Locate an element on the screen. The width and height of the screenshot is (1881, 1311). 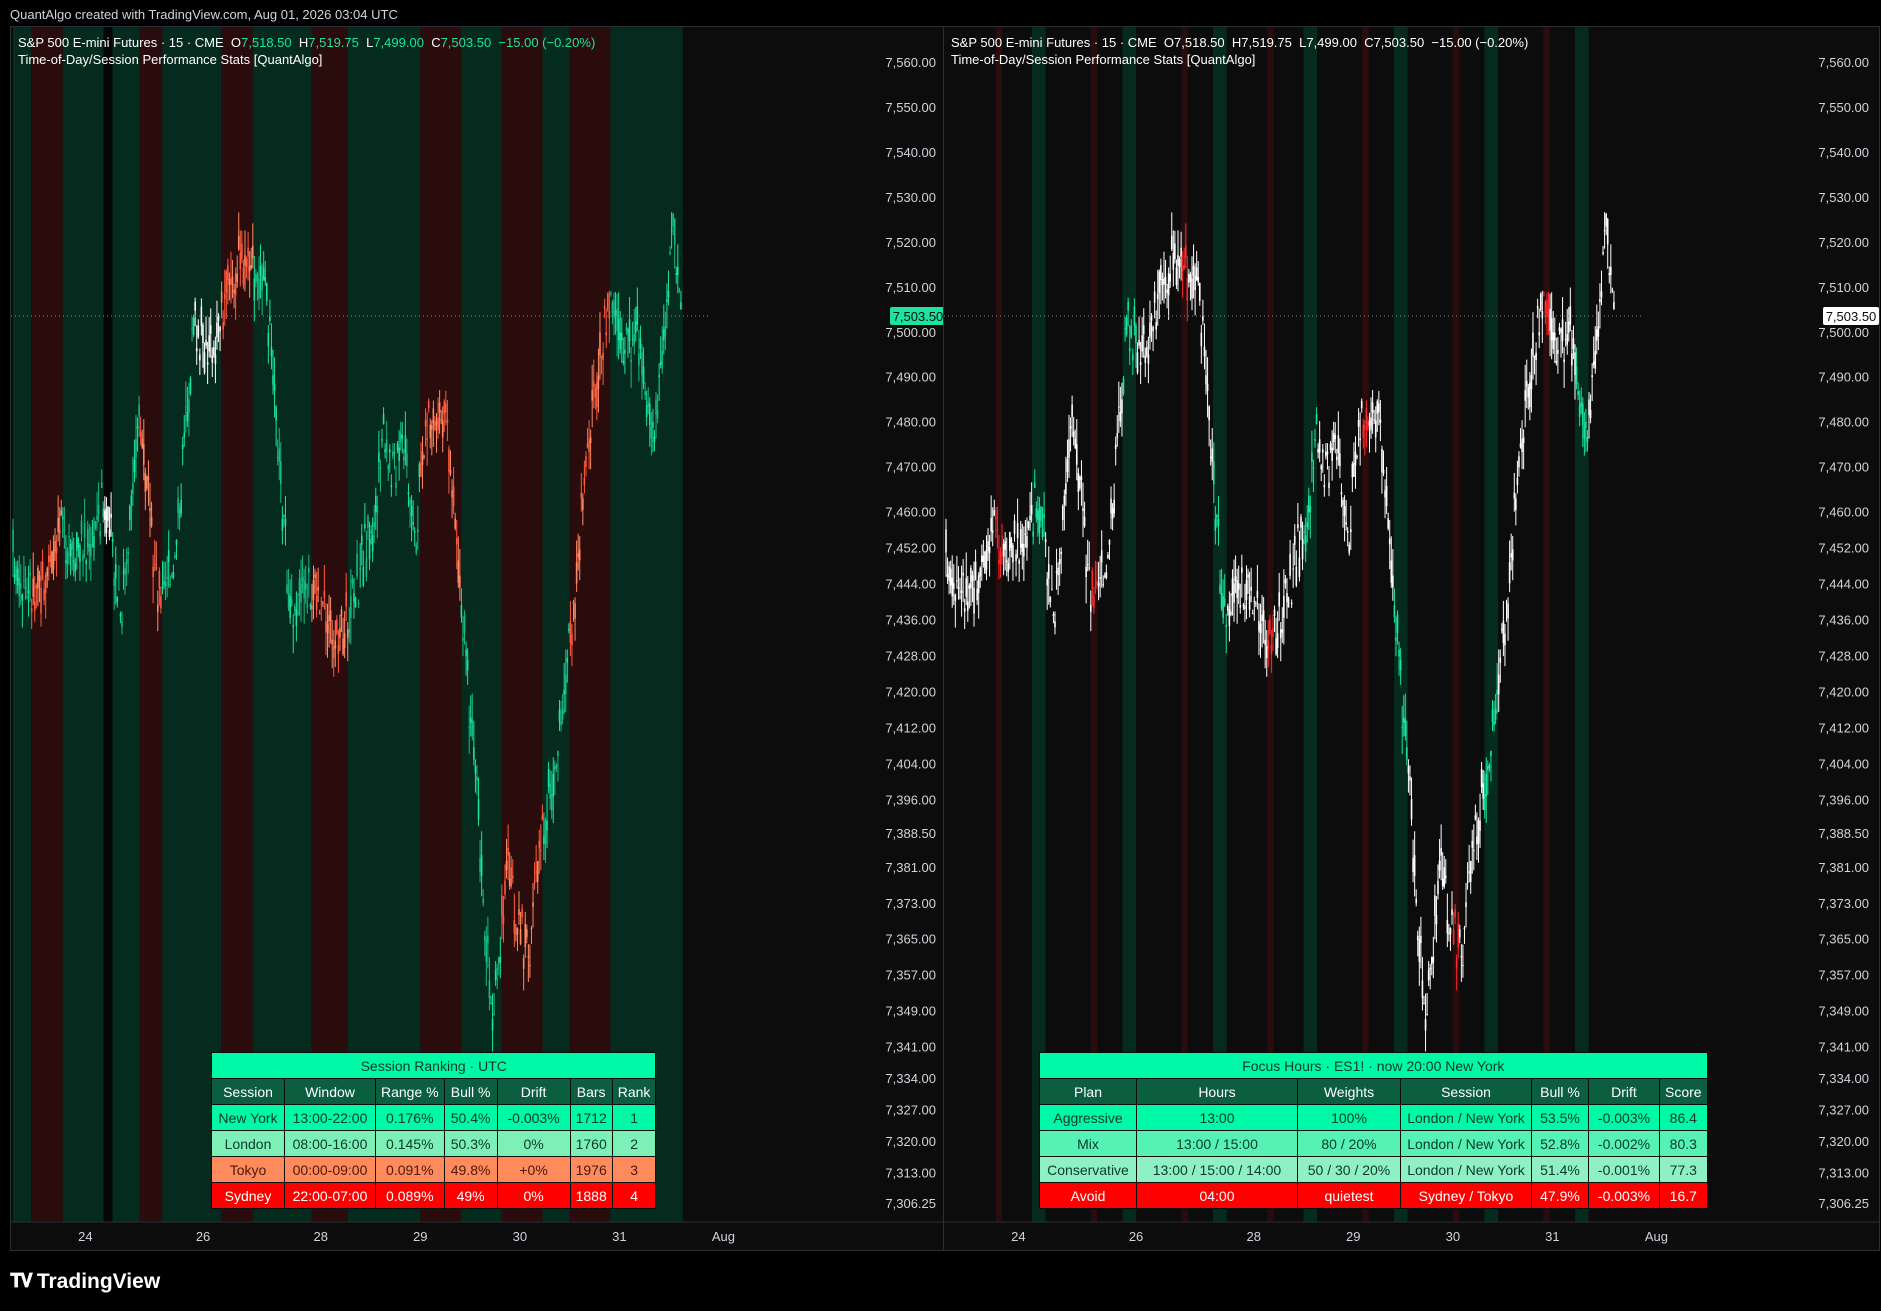
focus-table-cell: 53.5% is located at coordinates (1560, 1117).